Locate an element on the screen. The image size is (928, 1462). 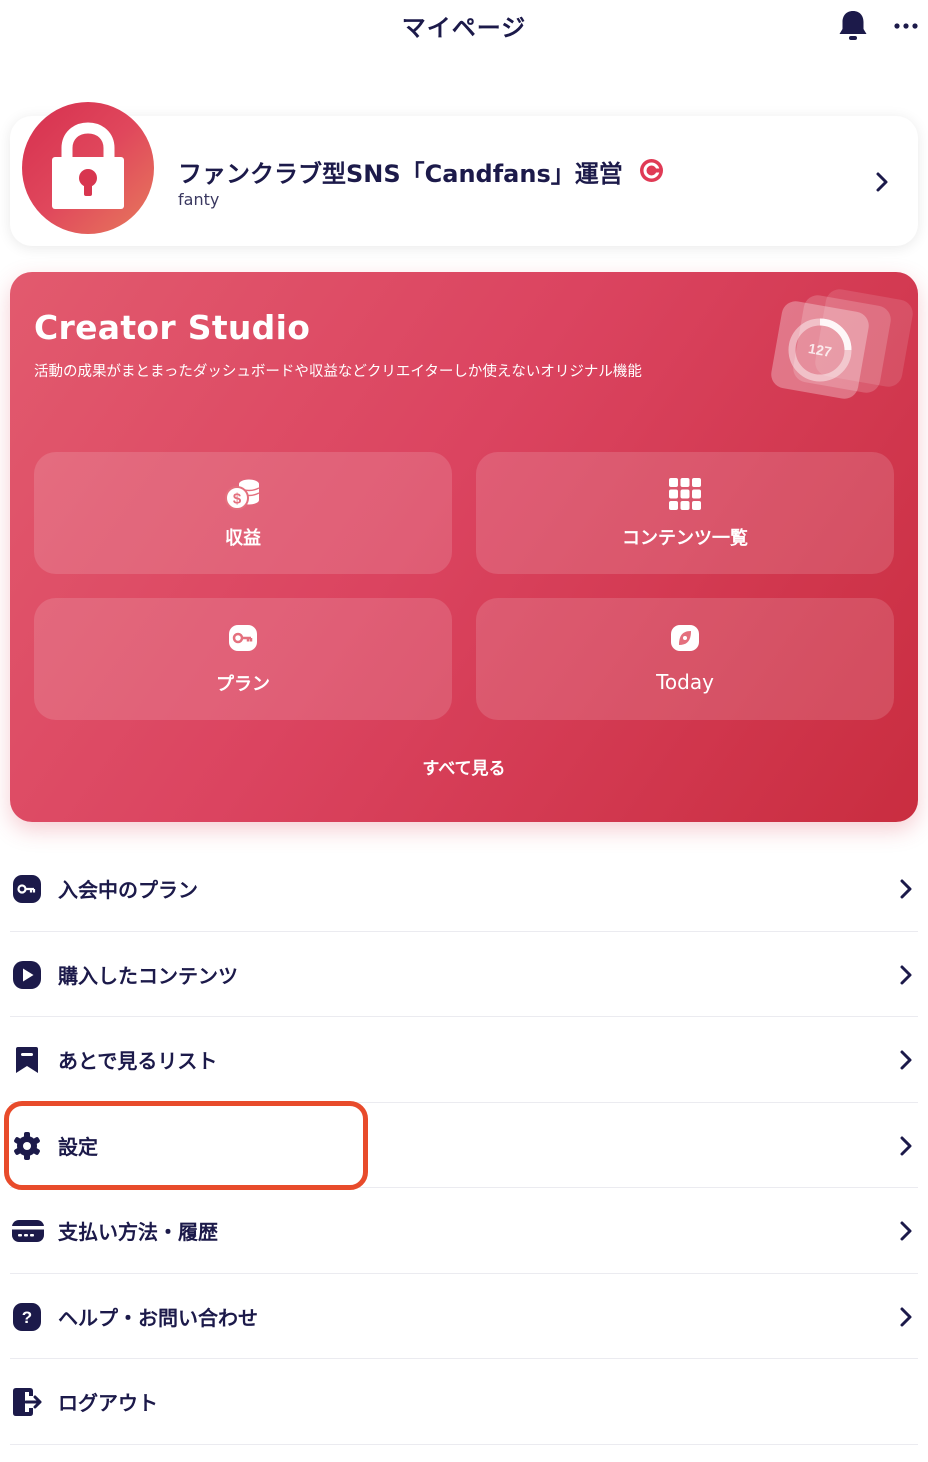
tile-label: コンテンツ一覧 is located at coordinates (685, 538).